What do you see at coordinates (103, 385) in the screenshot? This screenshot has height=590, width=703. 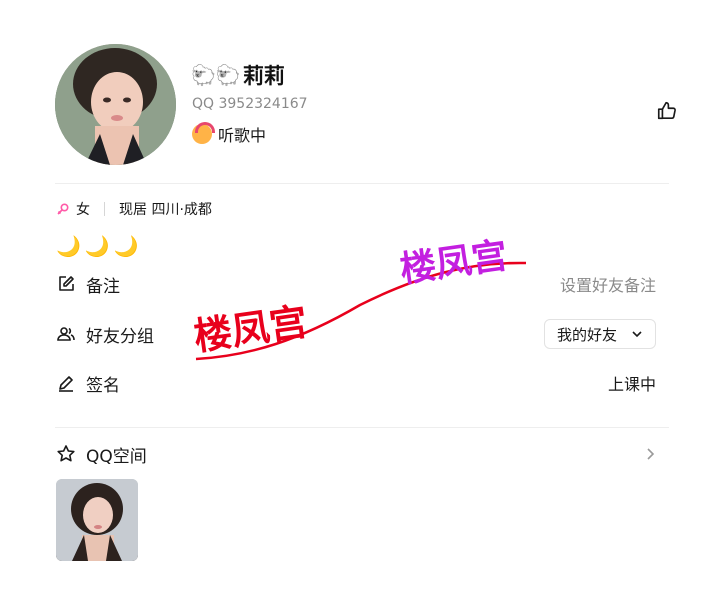 I see `signature-label: 签名` at bounding box center [103, 385].